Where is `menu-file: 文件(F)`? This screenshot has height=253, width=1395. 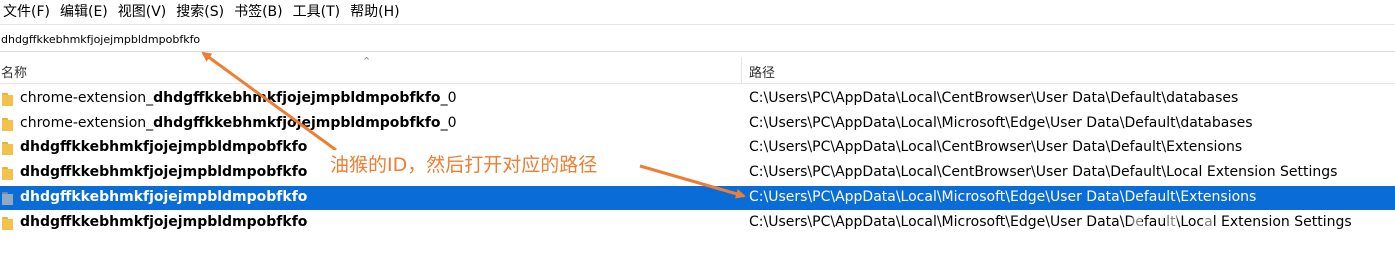 menu-file: 文件(F) is located at coordinates (28, 12).